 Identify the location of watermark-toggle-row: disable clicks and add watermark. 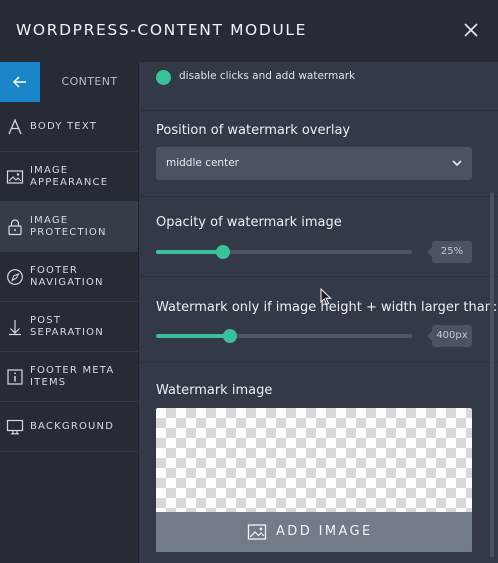
(318, 77).